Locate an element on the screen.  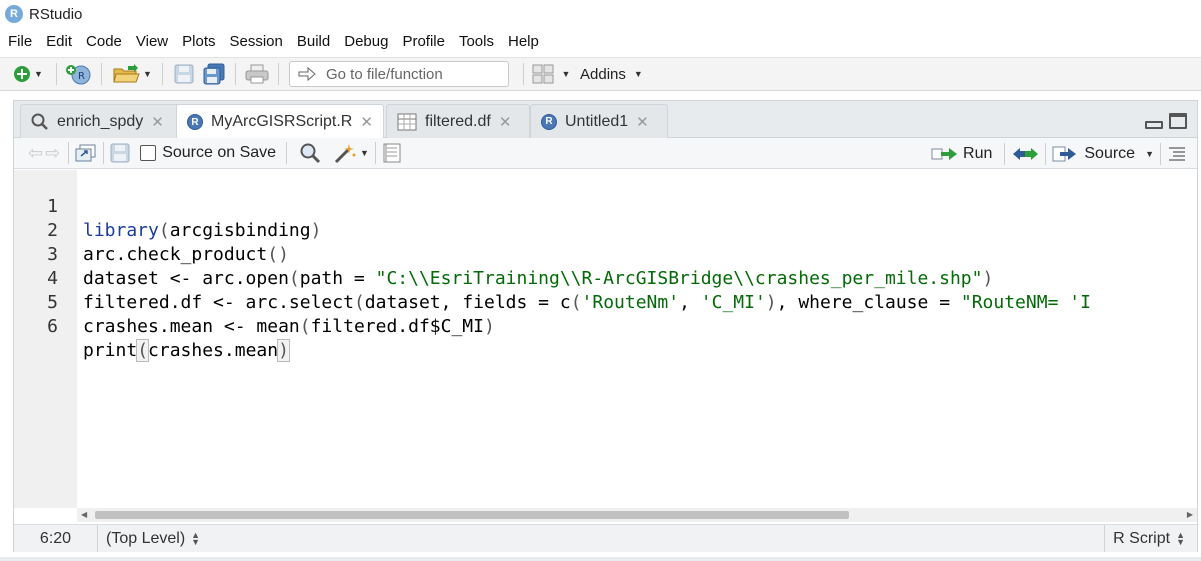
new-file-icon is located at coordinates (22, 74).